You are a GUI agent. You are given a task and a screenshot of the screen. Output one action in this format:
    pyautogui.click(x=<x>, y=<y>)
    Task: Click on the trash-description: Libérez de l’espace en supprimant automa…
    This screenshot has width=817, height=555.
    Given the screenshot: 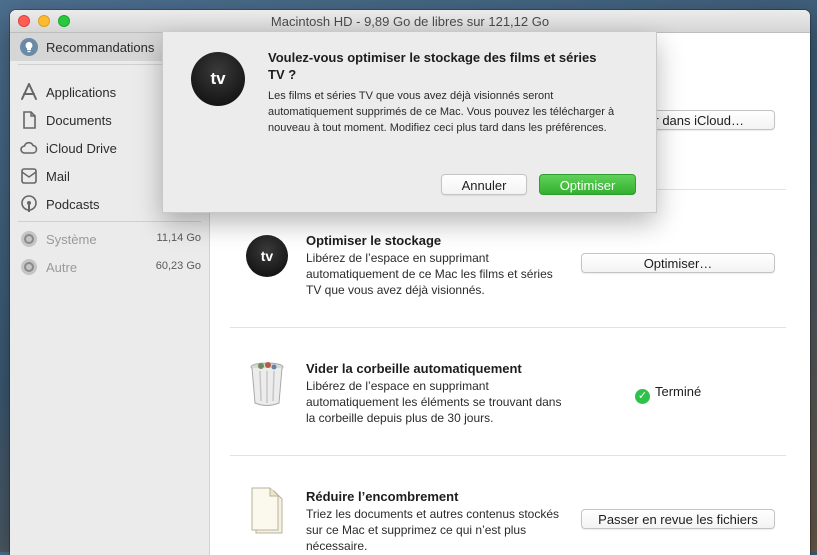 What is the action you would take?
    pyautogui.click(x=434, y=402)
    